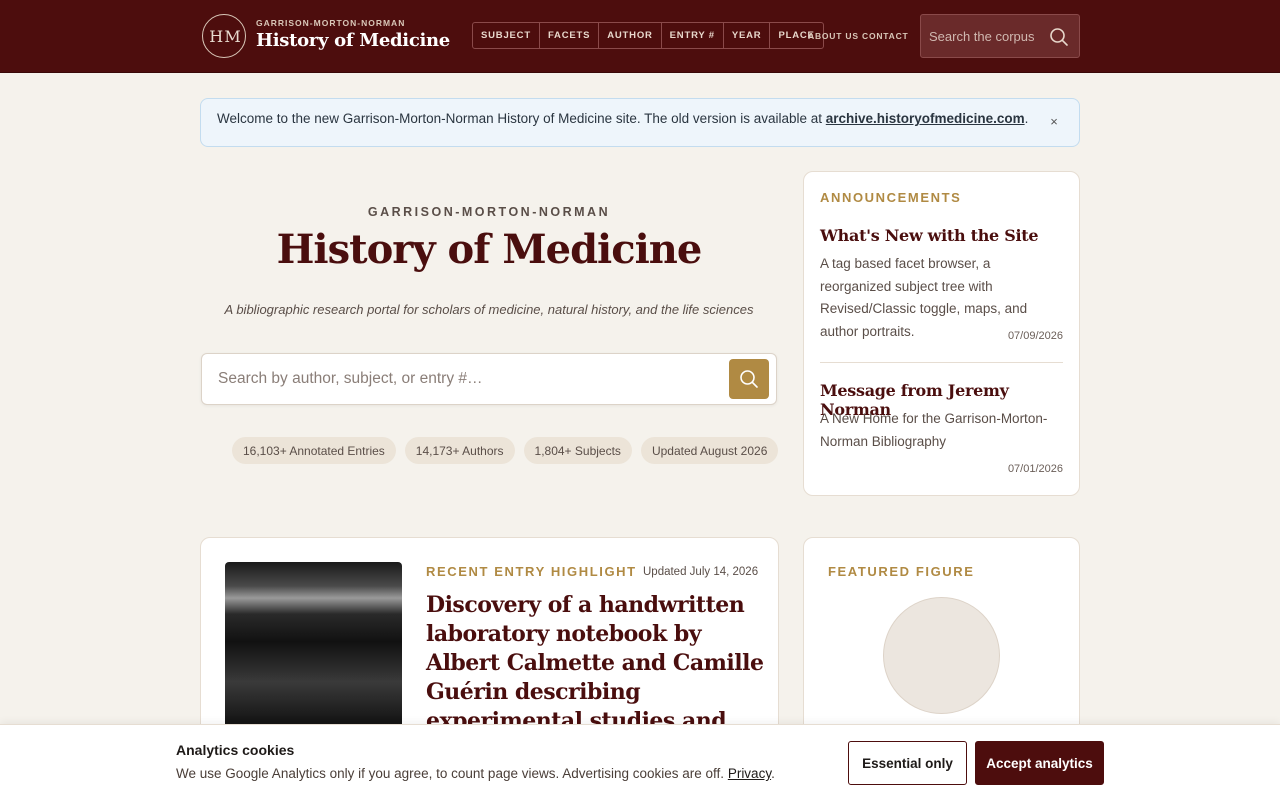 This screenshot has height=800, width=1280. What do you see at coordinates (506, 35) in the screenshot?
I see `nav-subject: SUBJECT` at bounding box center [506, 35].